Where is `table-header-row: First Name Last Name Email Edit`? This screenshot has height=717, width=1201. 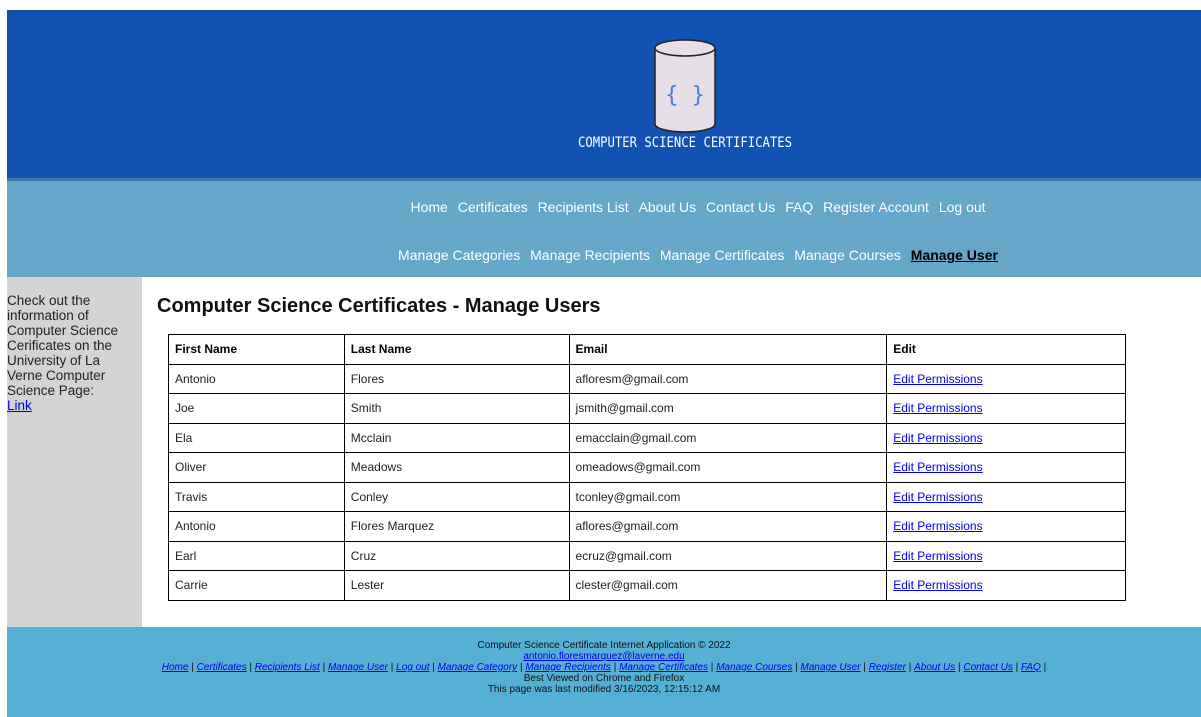 table-header-row: First Name Last Name Email Edit is located at coordinates (647, 349).